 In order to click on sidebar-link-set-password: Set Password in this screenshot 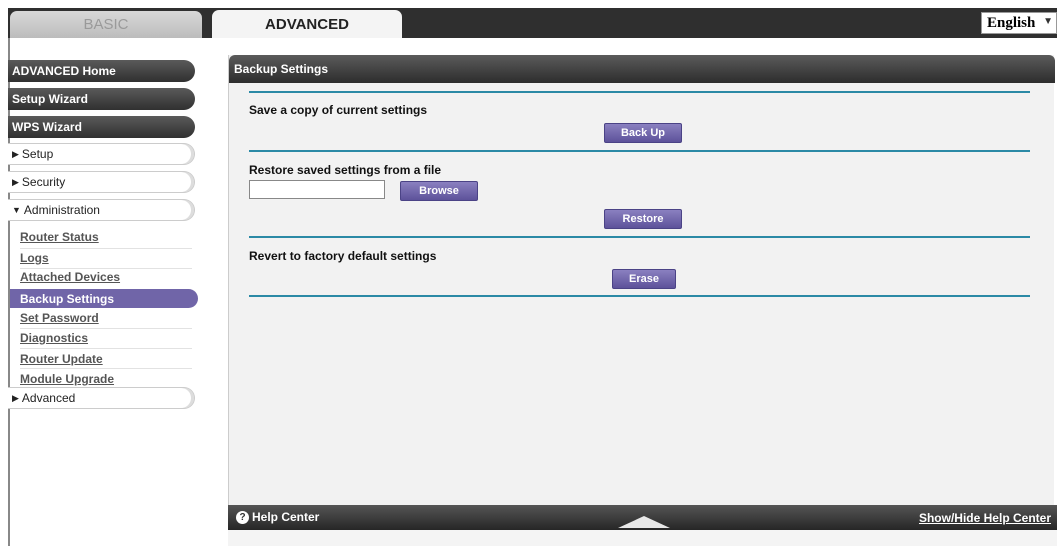, I will do `click(59, 318)`.